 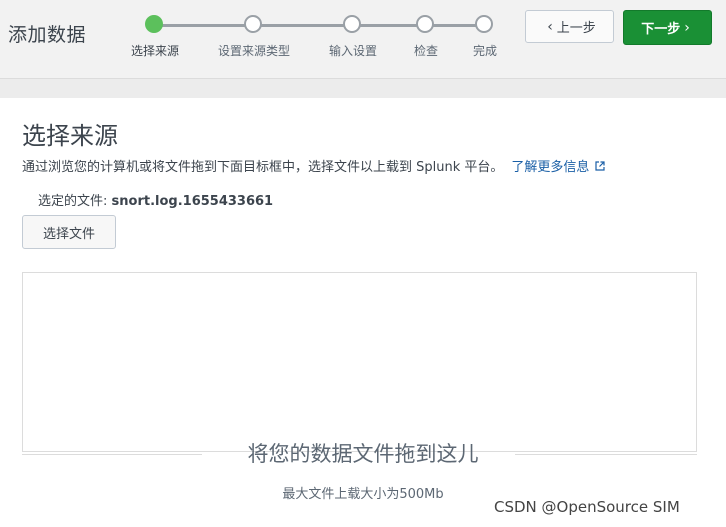 What do you see at coordinates (600, 167) in the screenshot?
I see `external-link-icon` at bounding box center [600, 167].